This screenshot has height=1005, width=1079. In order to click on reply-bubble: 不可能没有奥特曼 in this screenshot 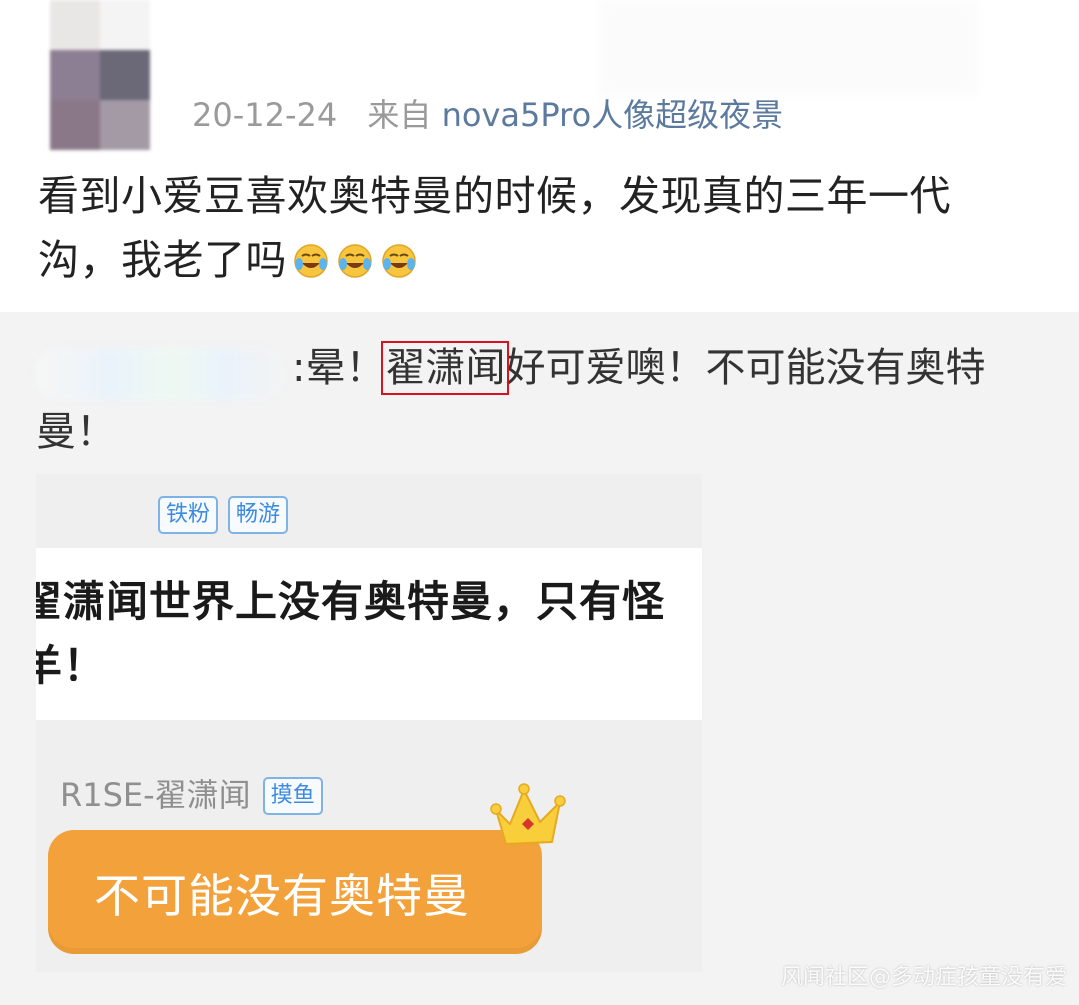, I will do `click(295, 892)`.